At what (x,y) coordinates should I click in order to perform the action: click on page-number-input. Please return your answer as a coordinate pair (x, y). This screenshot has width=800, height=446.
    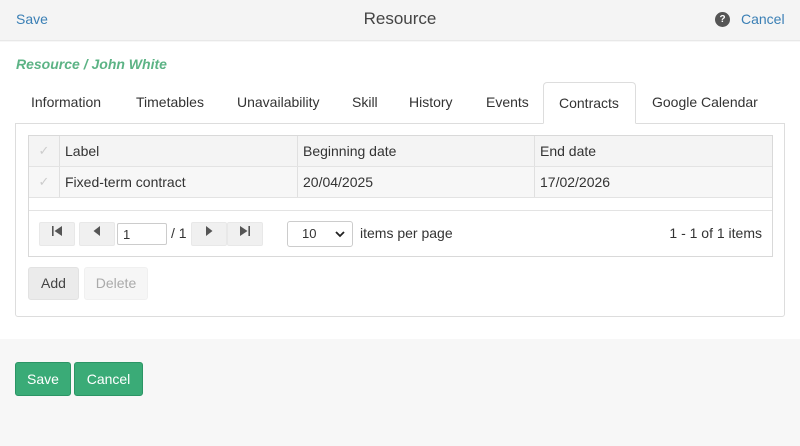
    Looking at the image, I should click on (142, 234).